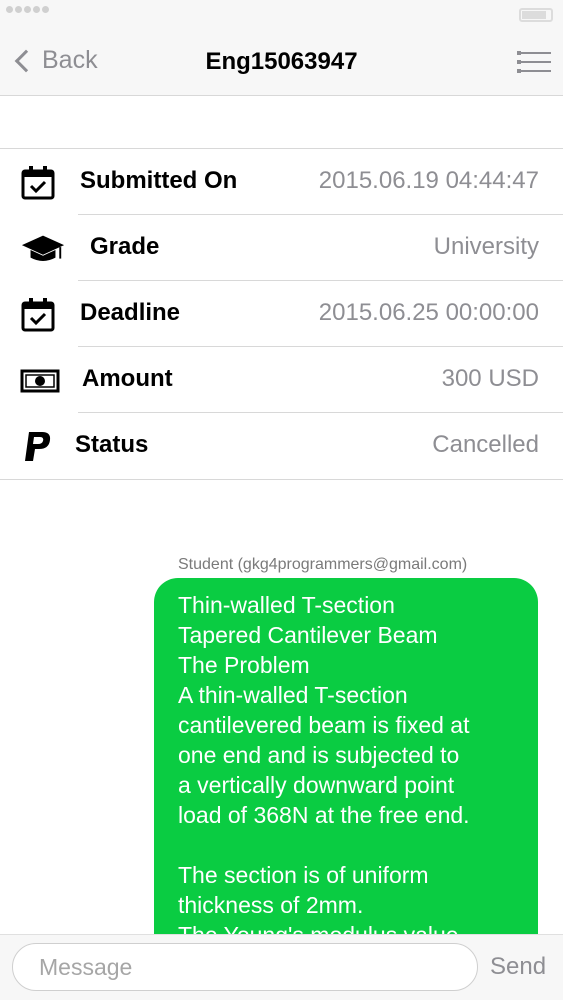 This screenshot has width=563, height=1000. Describe the element at coordinates (486, 246) in the screenshot. I see `detail-value: University` at that location.